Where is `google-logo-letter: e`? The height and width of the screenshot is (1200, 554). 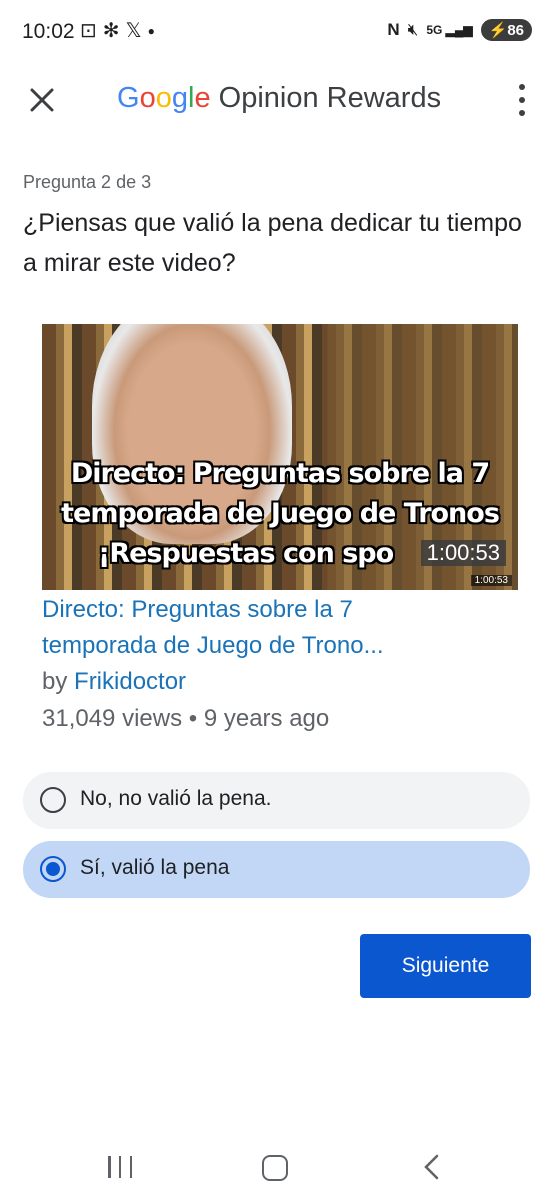 google-logo-letter: e is located at coordinates (202, 98).